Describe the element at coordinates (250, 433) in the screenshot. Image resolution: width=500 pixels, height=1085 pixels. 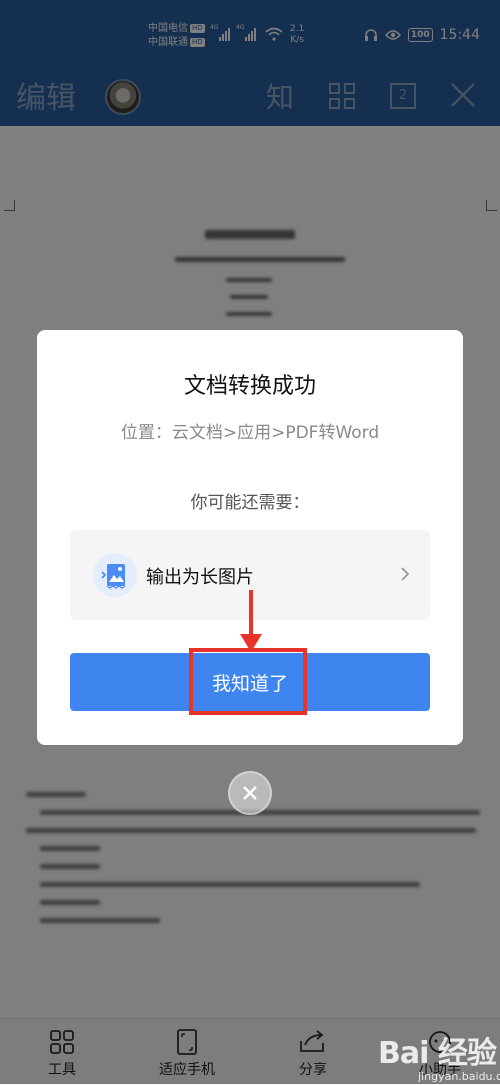
I see `file-location: 位置：云文档>应用>PDF转Word` at that location.